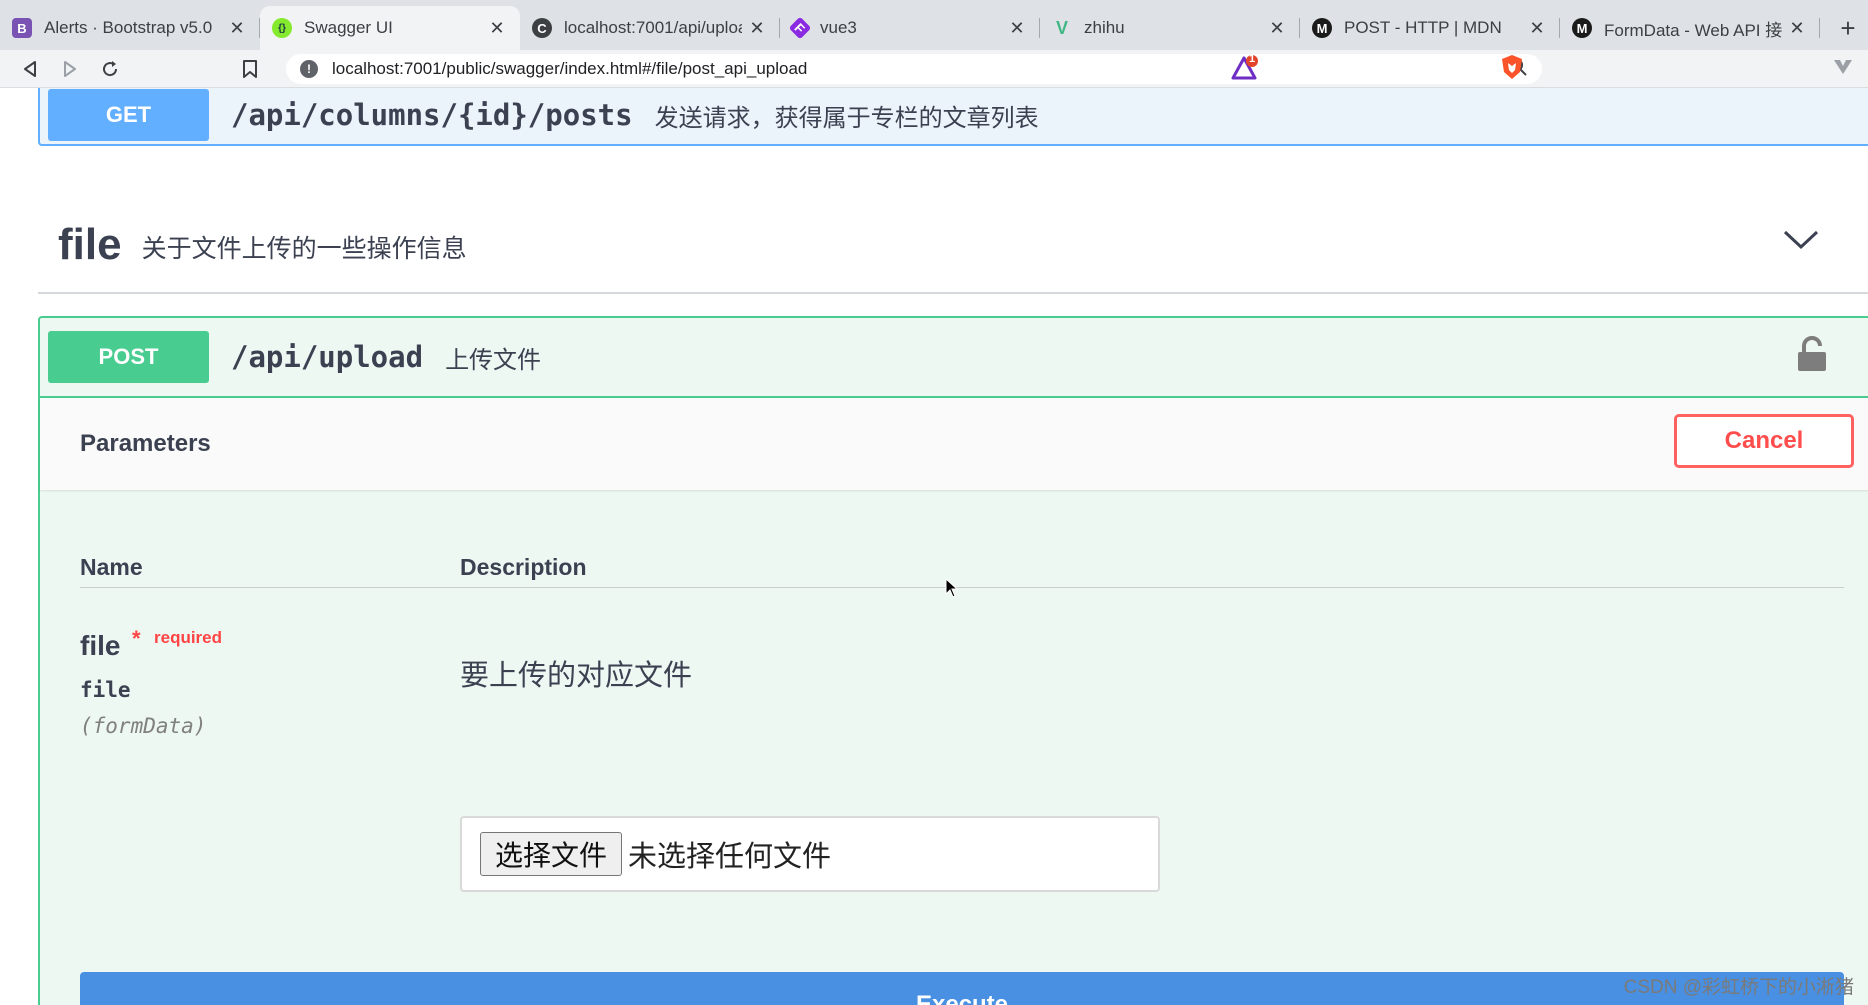  Describe the element at coordinates (145, 443) in the screenshot. I see `parameters-title: Parameters` at that location.